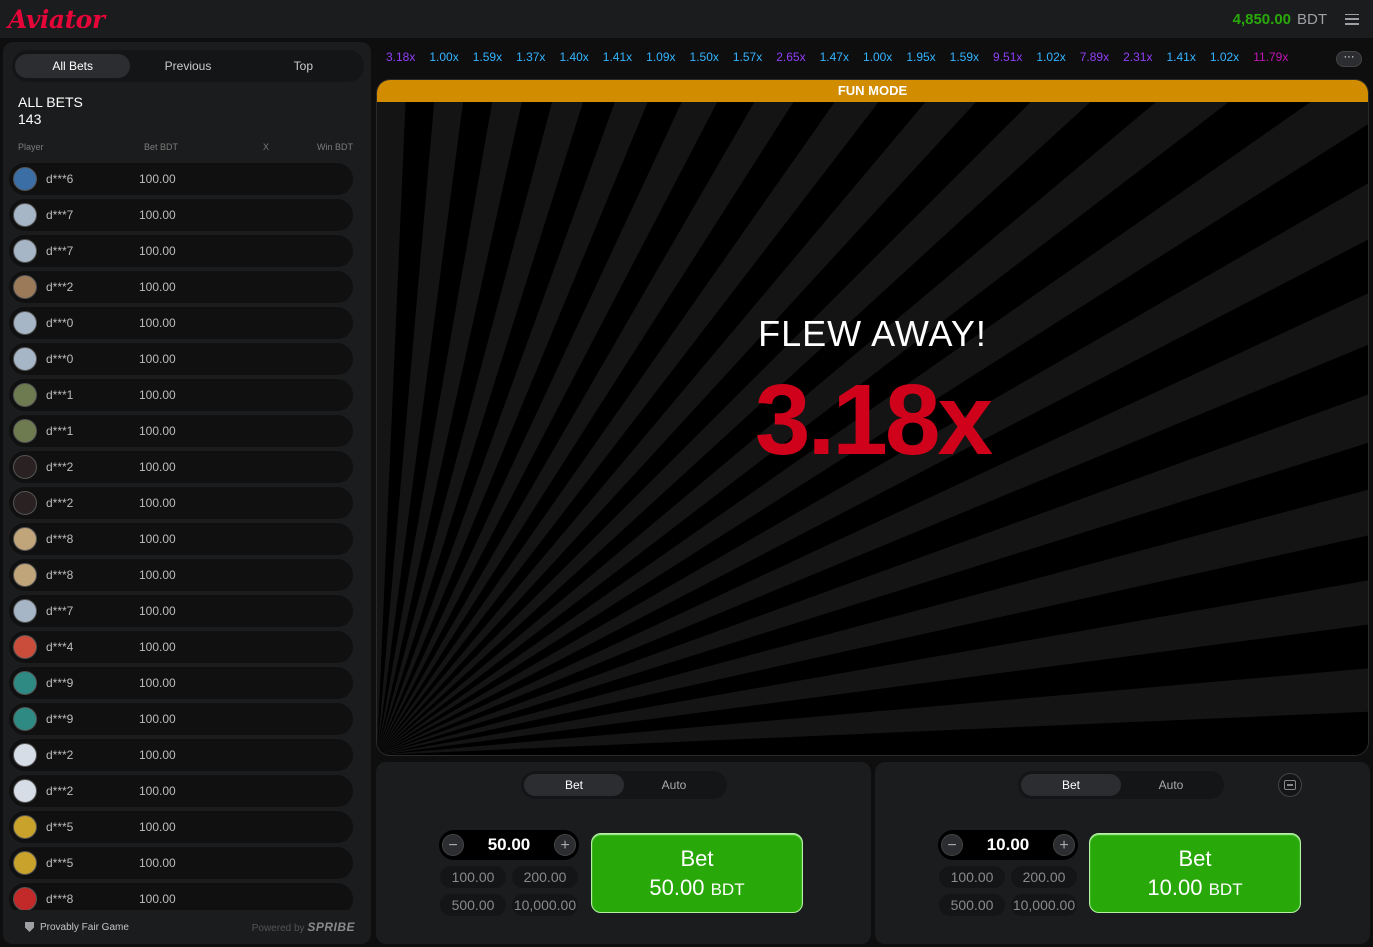 The image size is (1373, 947). I want to click on fun-mode-banner: FUN MODE, so click(872, 91).